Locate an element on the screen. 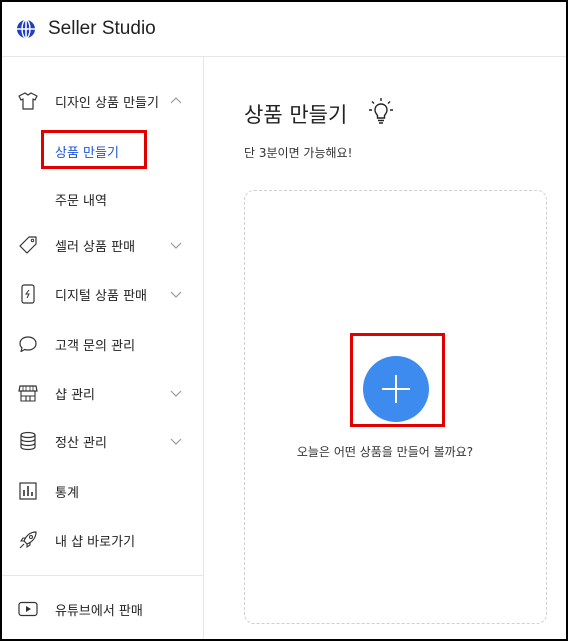 Image resolution: width=568 pixels, height=641 pixels. sidebar-item-label: 디지털 상품 판매 is located at coordinates (101, 296).